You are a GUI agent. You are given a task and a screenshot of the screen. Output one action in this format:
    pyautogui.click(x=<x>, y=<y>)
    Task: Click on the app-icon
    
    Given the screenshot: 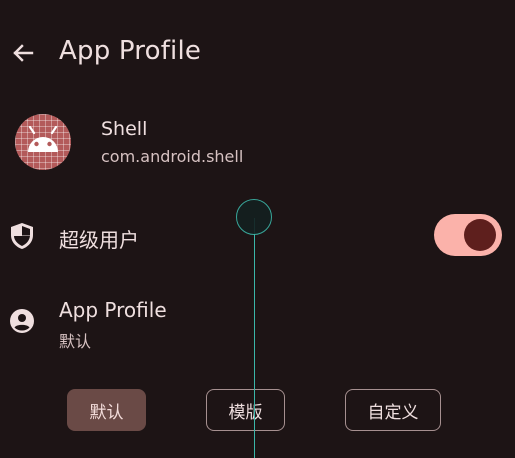 What is the action you would take?
    pyautogui.click(x=43, y=142)
    